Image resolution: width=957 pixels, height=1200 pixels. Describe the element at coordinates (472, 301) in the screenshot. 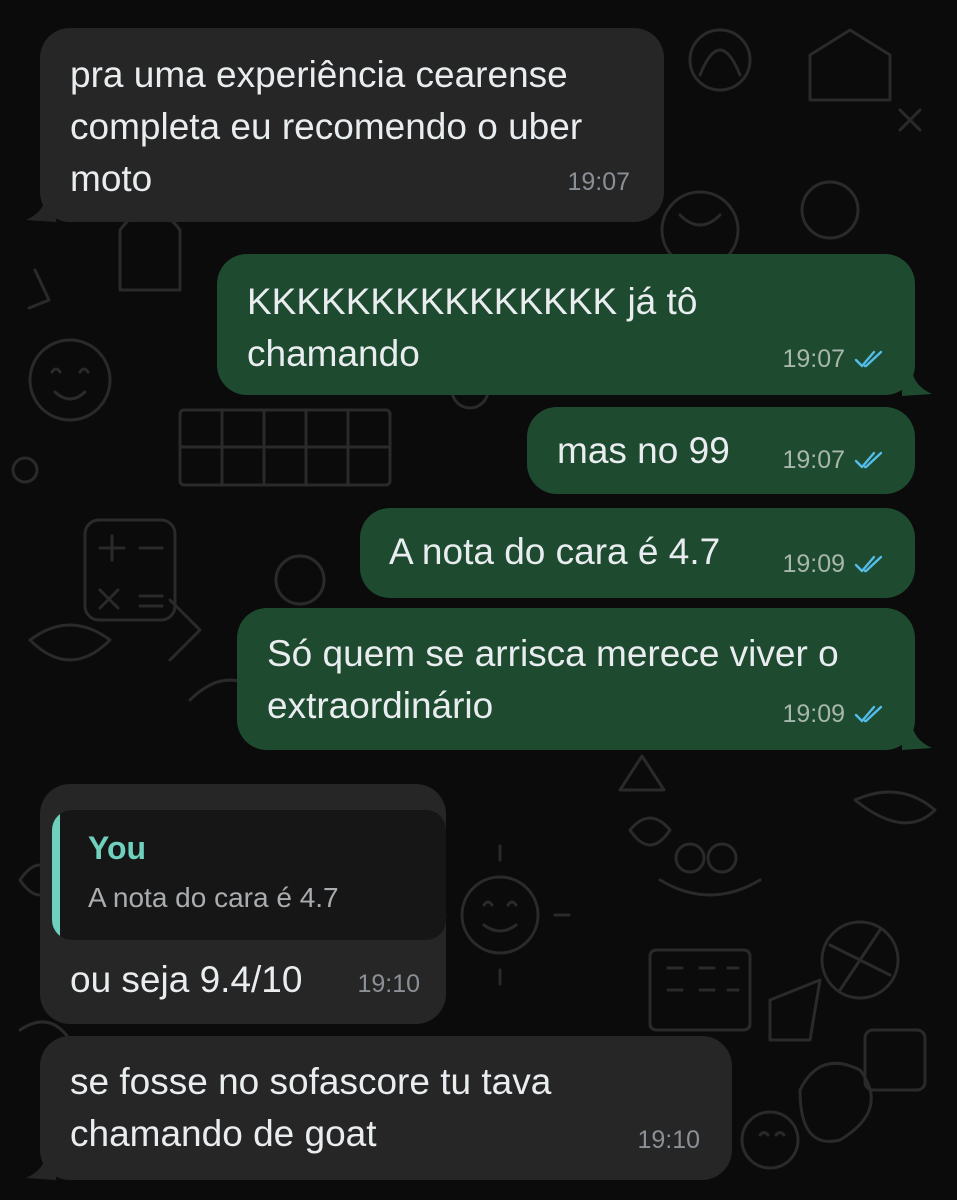

I see `message-text-line: KKKKKKKKKKKKKKK já tô` at that location.